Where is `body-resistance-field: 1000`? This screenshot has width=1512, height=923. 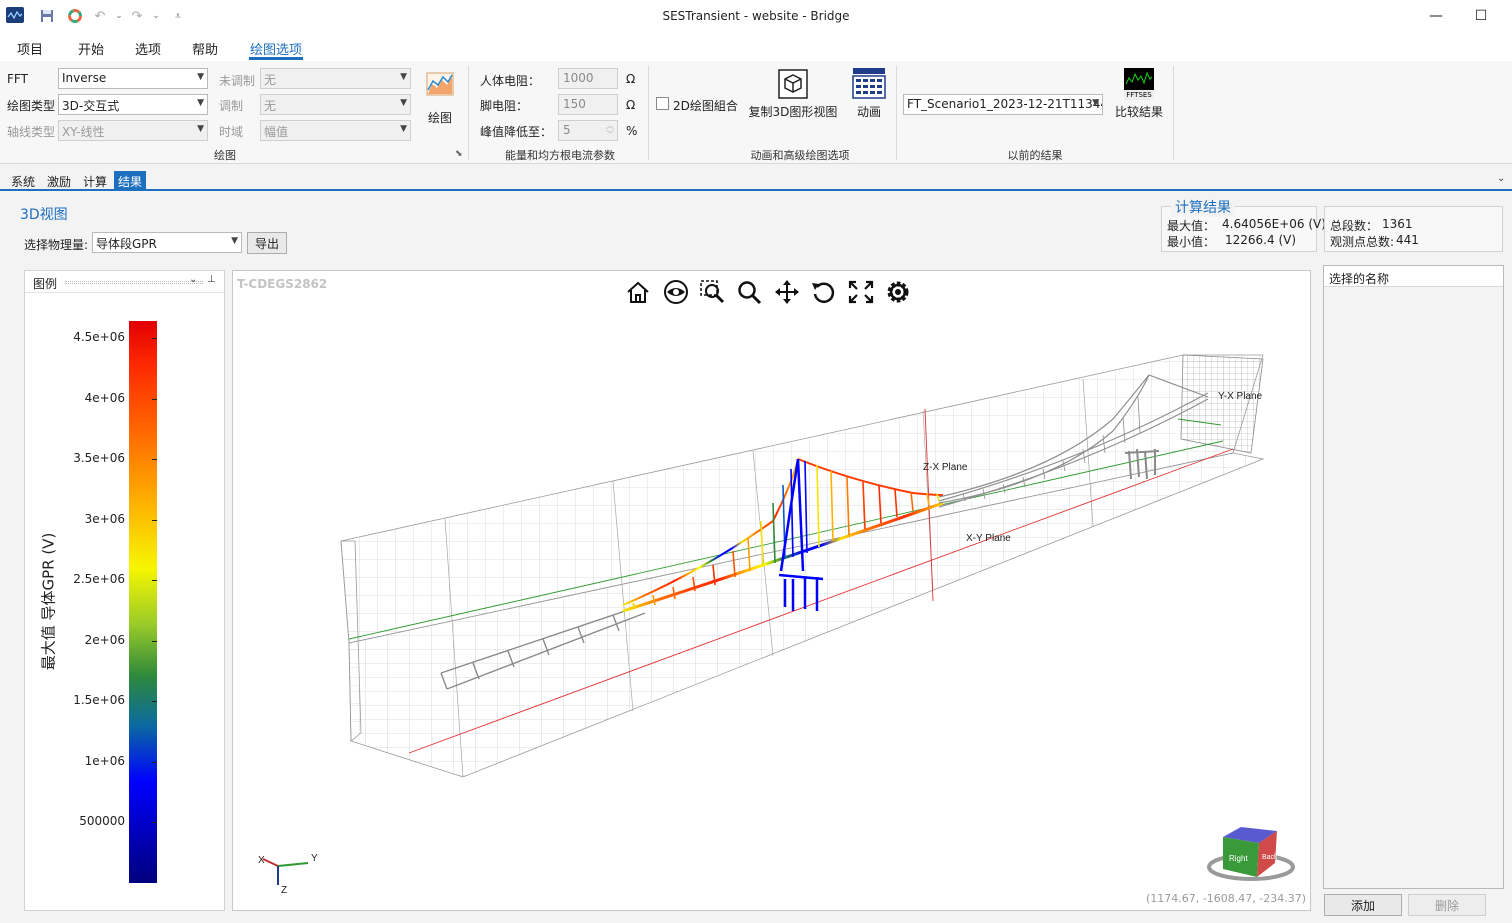
body-resistance-field: 1000 is located at coordinates (588, 78).